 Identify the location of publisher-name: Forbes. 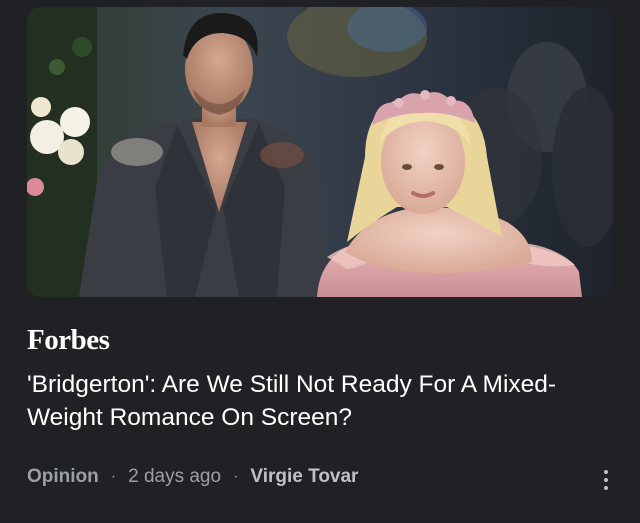
(68, 340).